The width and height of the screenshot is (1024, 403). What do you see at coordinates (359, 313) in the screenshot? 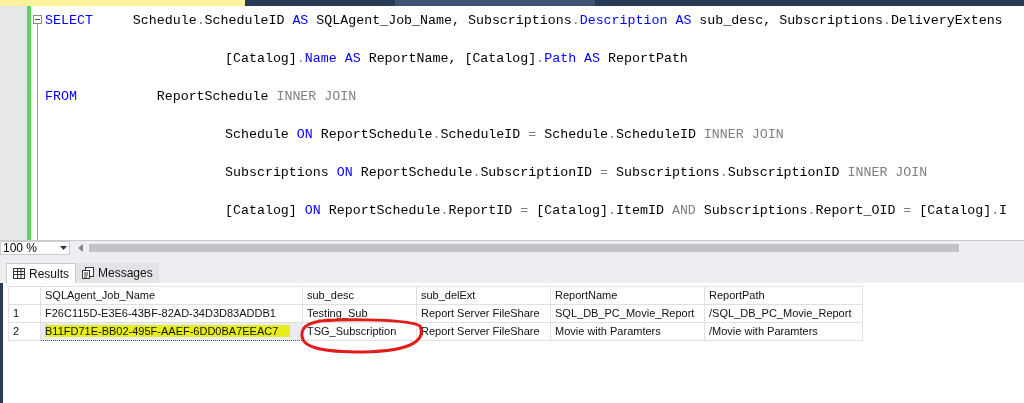
I see `table-cell: Testing_Sub` at bounding box center [359, 313].